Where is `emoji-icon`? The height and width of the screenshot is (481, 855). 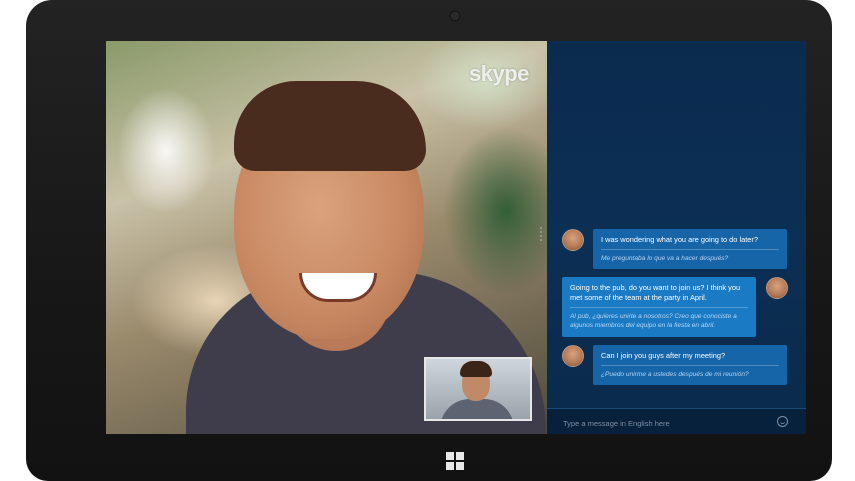 emoji-icon is located at coordinates (782, 421).